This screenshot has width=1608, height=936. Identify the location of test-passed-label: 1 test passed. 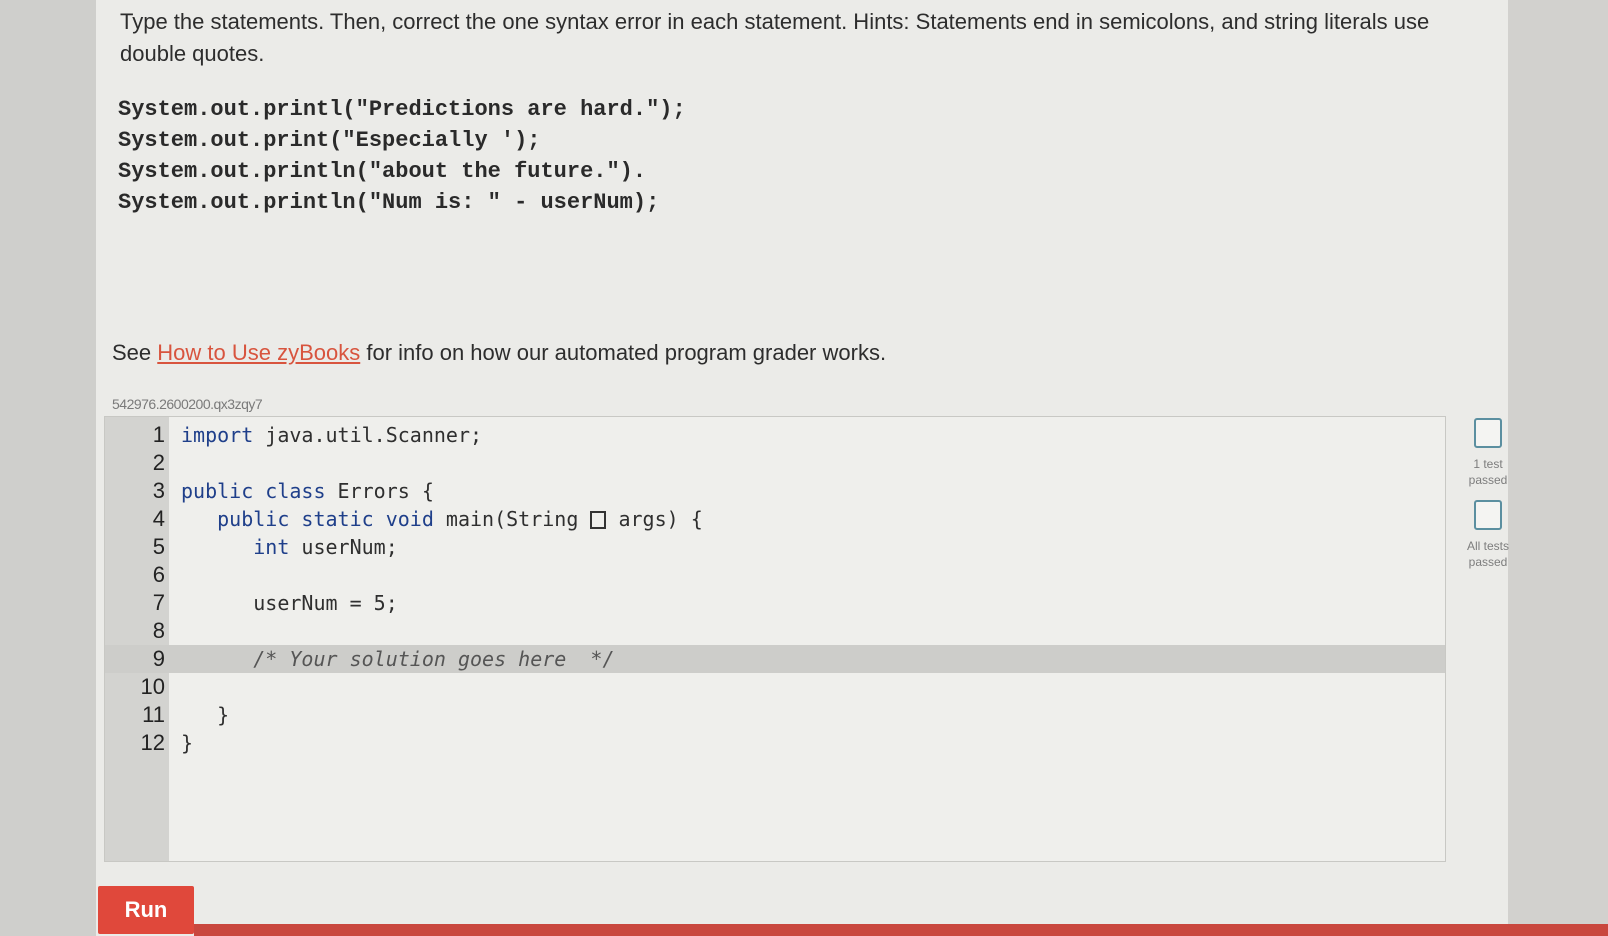
(1488, 472).